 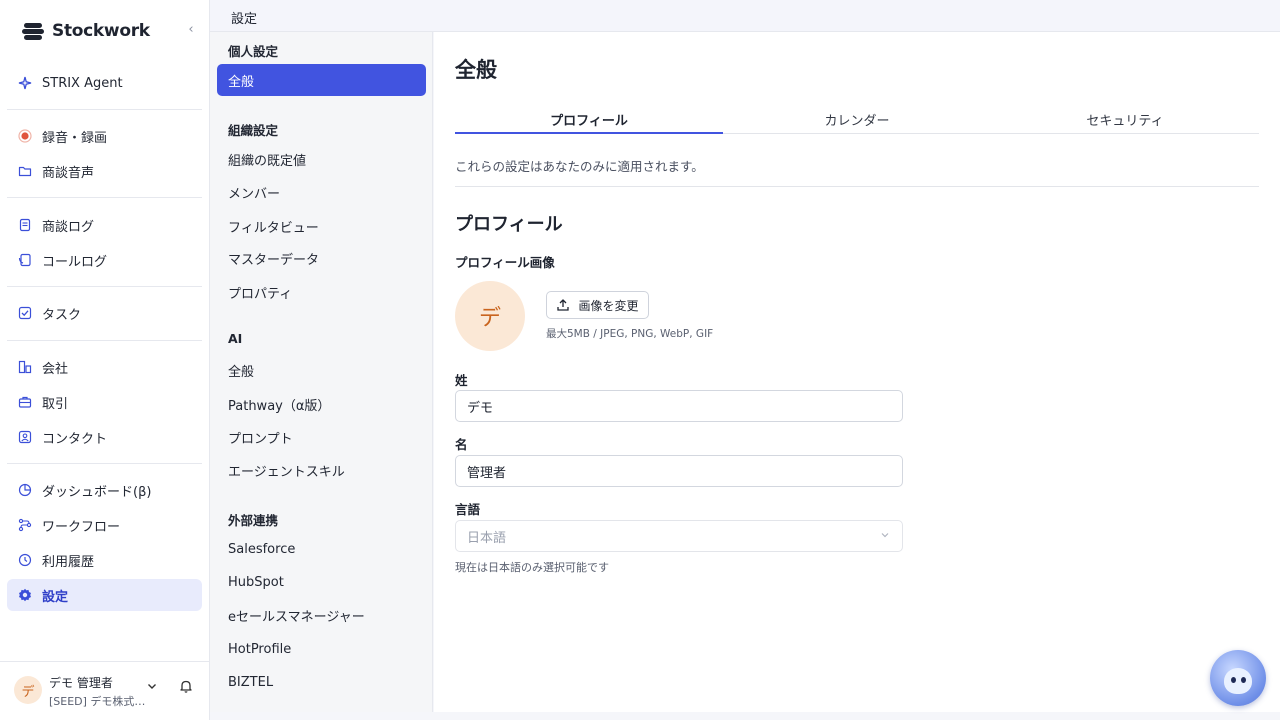 What do you see at coordinates (253, 51) in the screenshot?
I see `subnav-heading-personal: 個人設定` at bounding box center [253, 51].